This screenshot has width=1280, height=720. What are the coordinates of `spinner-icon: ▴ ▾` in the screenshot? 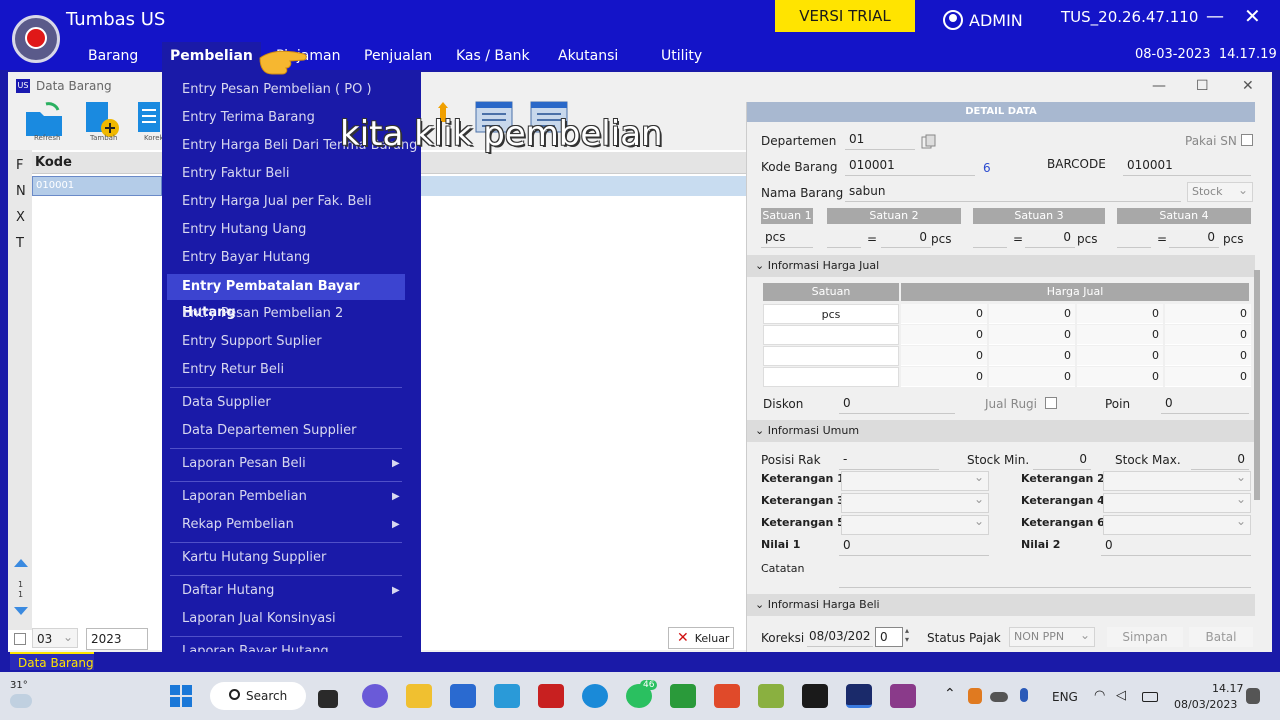 It's located at (907, 635).